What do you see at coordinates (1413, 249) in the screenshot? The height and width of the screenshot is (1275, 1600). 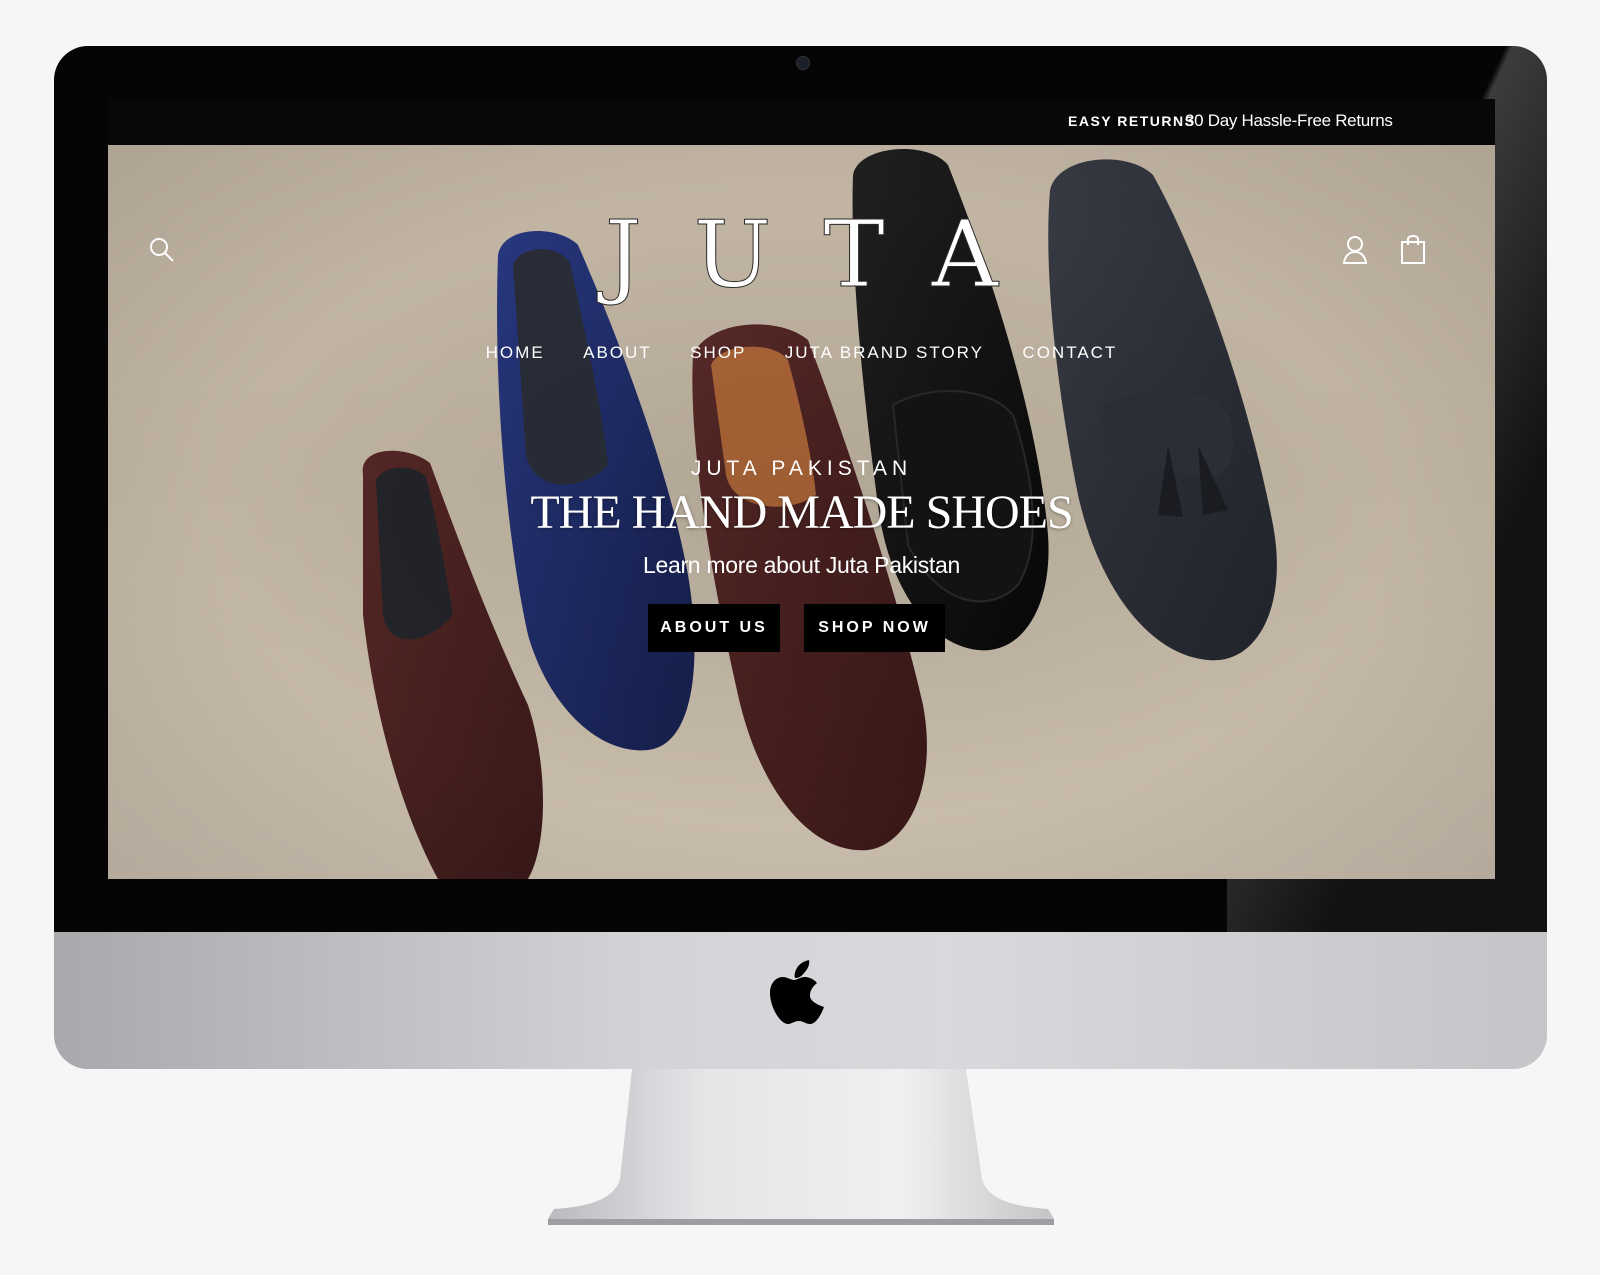 I see `cart-icon` at bounding box center [1413, 249].